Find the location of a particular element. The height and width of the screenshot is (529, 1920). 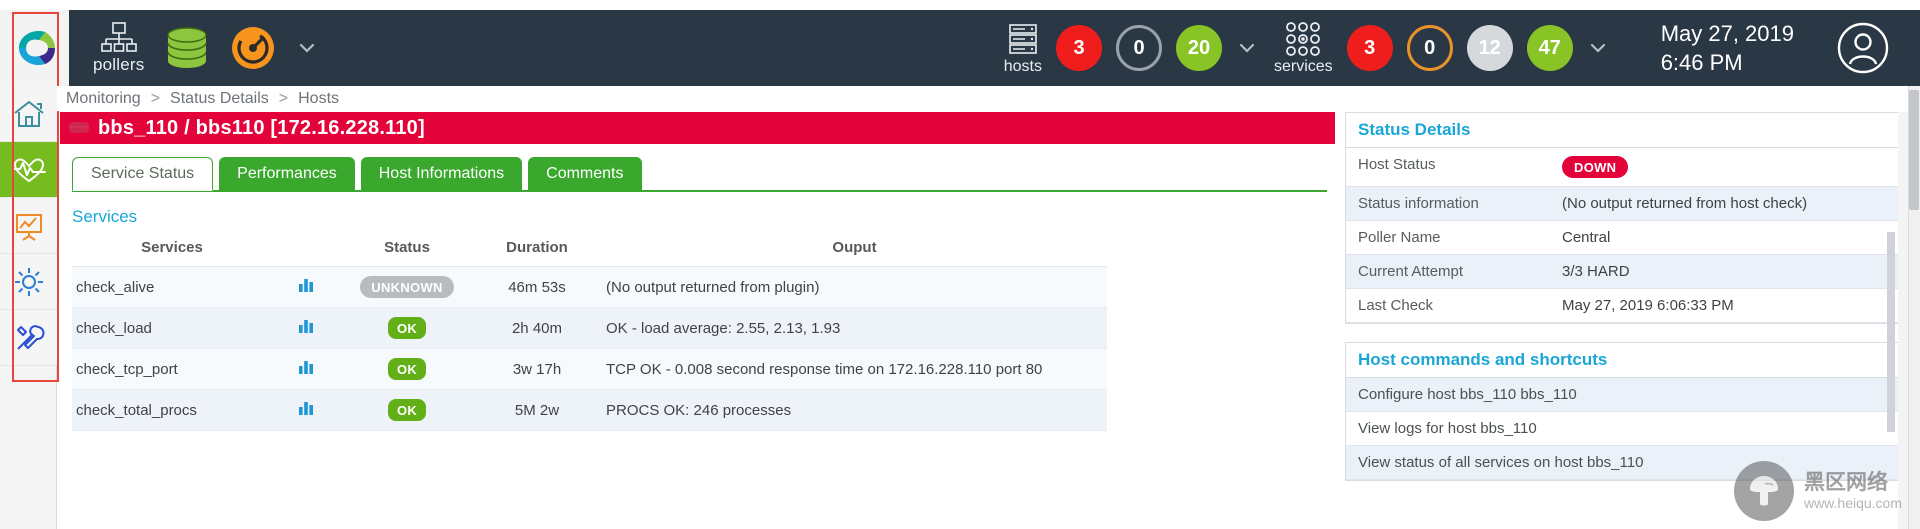

sidebar-item-monitoring is located at coordinates (28, 170).